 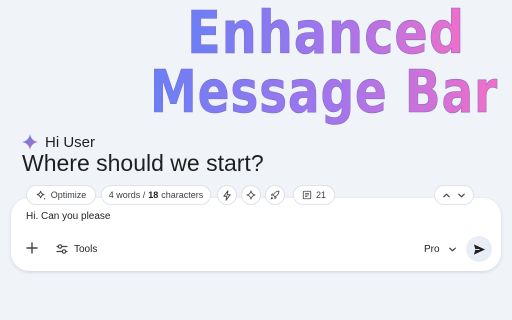 What do you see at coordinates (432, 249) in the screenshot?
I see `model-label: Pro` at bounding box center [432, 249].